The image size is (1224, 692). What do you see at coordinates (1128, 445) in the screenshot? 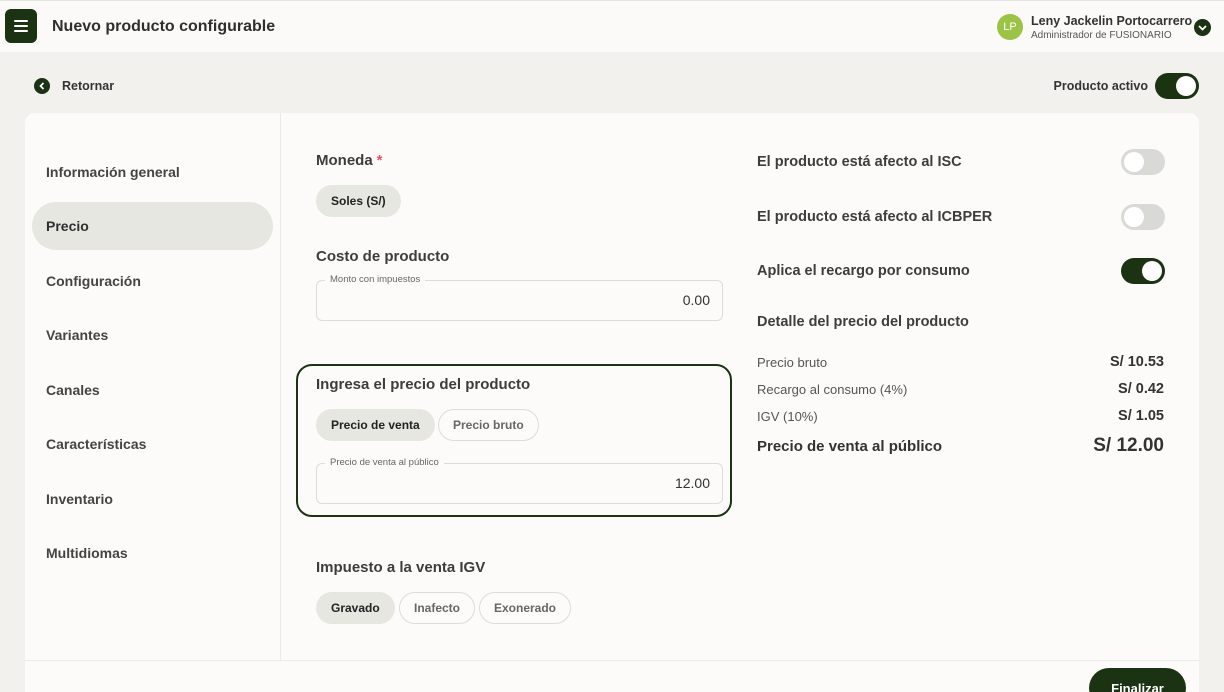
I see `detail-total-value: S/ 12.00` at bounding box center [1128, 445].